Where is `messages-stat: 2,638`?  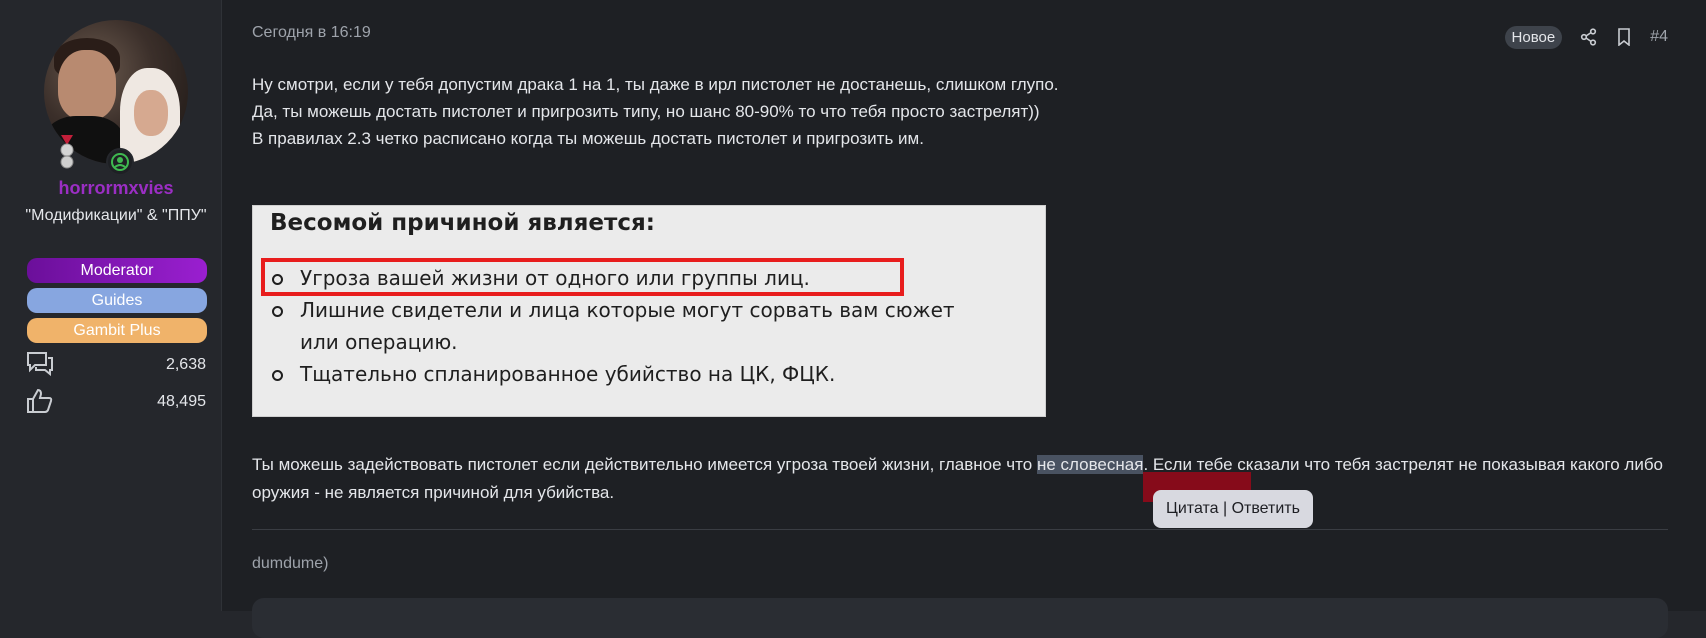 messages-stat: 2,638 is located at coordinates (116, 364).